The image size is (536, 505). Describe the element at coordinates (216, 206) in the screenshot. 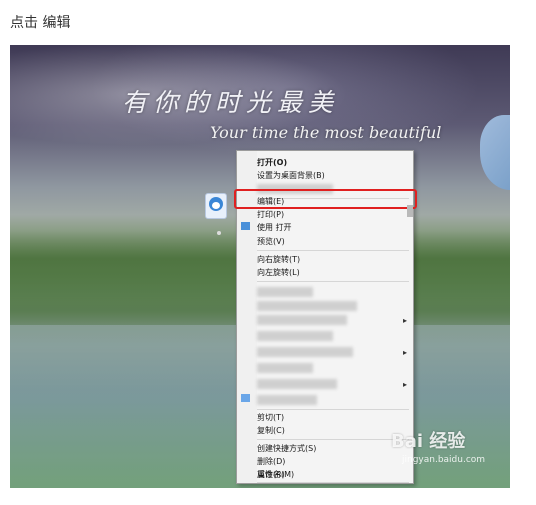

I see `doraemon-file-icon` at that location.